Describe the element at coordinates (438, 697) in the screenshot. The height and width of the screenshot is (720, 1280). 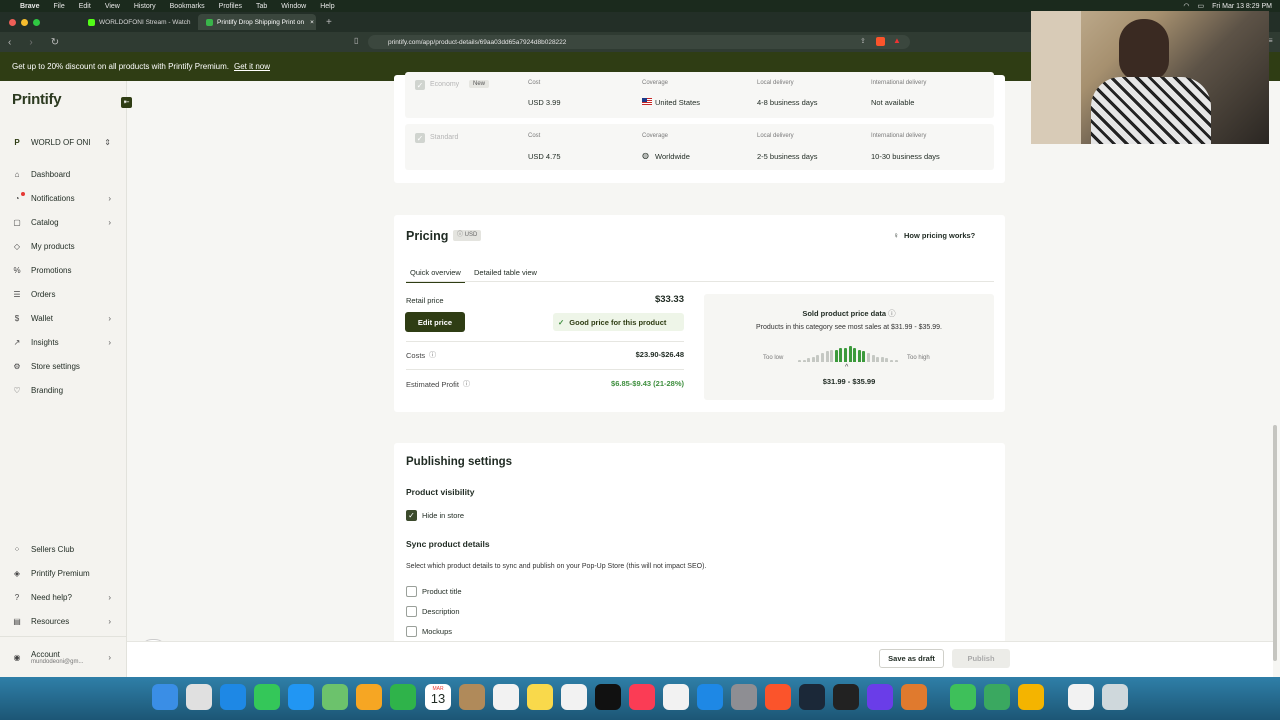
I see `calendar-dock-icon: MAR 13` at that location.